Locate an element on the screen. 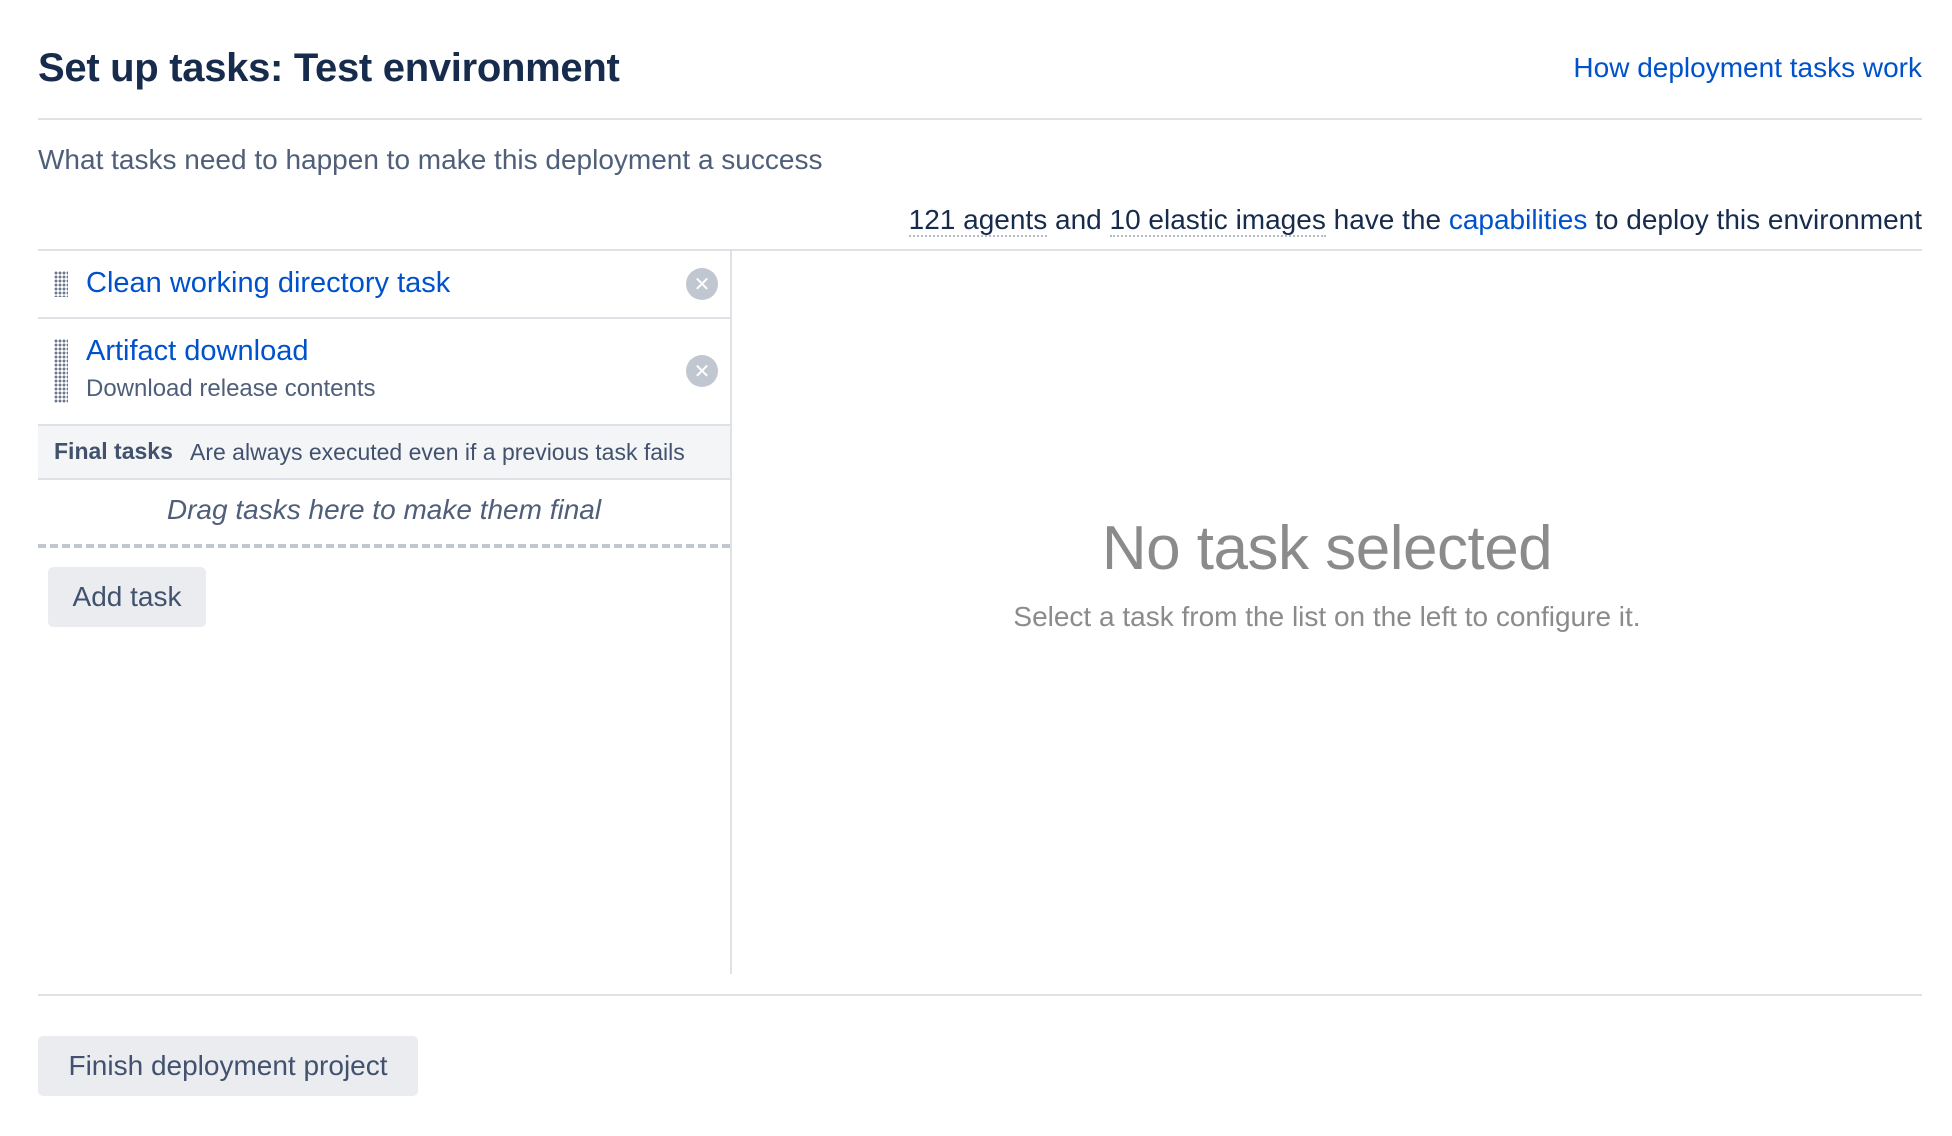 The height and width of the screenshot is (1136, 1952). task-description: Download release contents is located at coordinates (231, 388).